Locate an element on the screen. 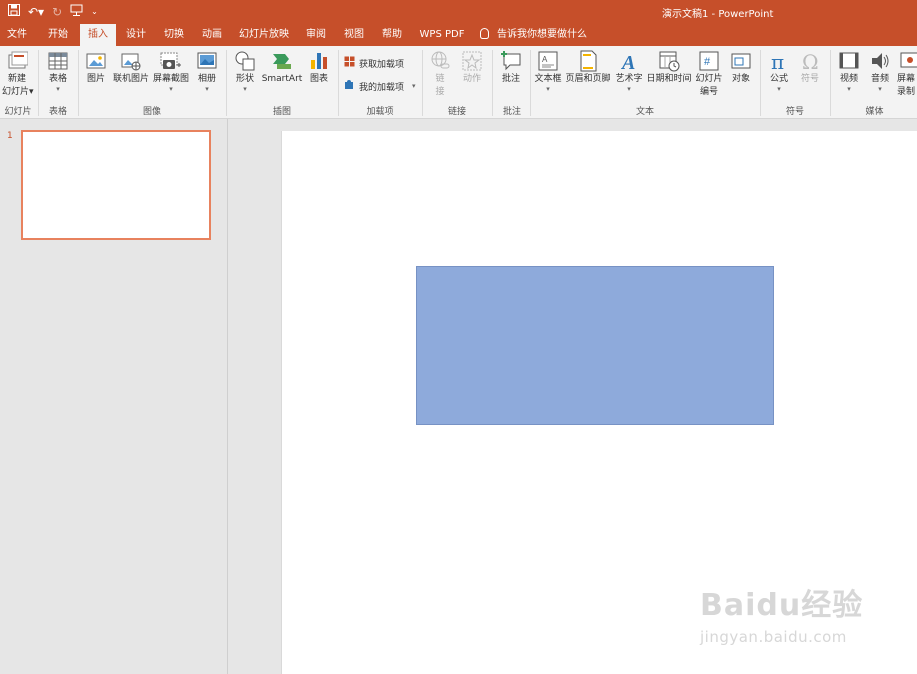 The image size is (917, 674). slide-number-label-2: 编号 is located at coordinates (708, 92).